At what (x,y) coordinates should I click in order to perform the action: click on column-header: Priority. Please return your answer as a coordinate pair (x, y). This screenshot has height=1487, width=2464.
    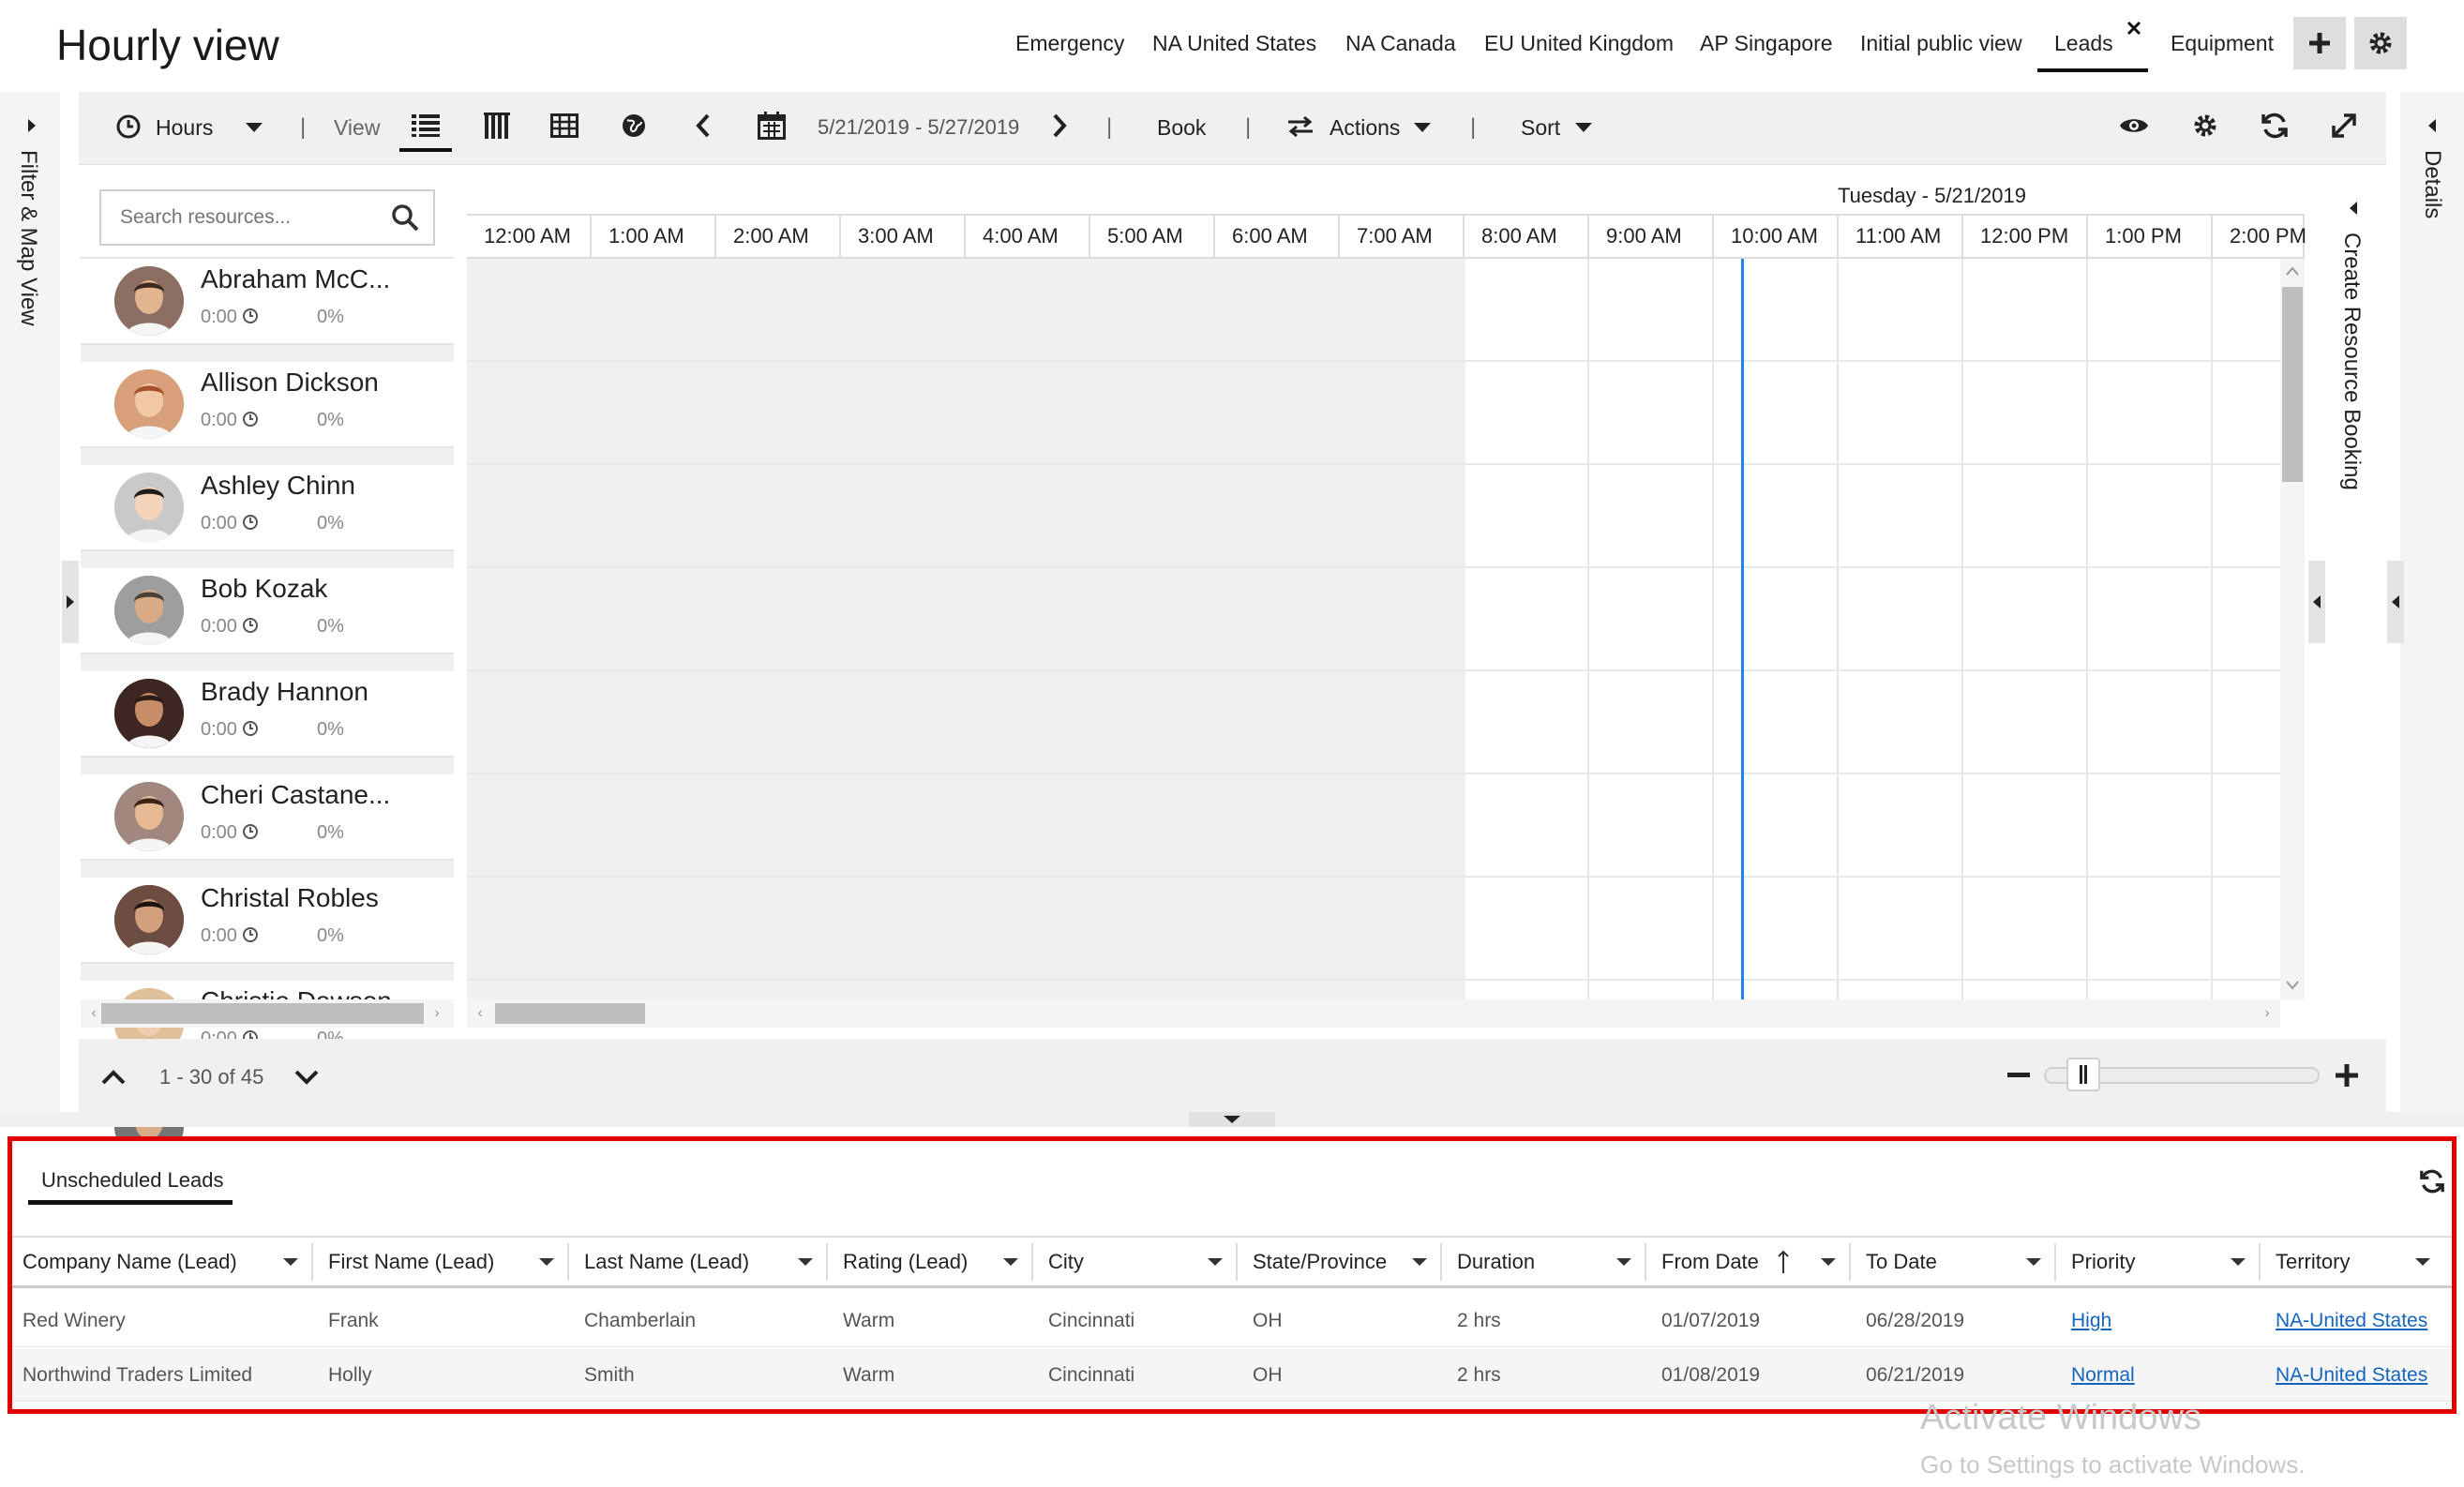
    Looking at the image, I should click on (2095, 1262).